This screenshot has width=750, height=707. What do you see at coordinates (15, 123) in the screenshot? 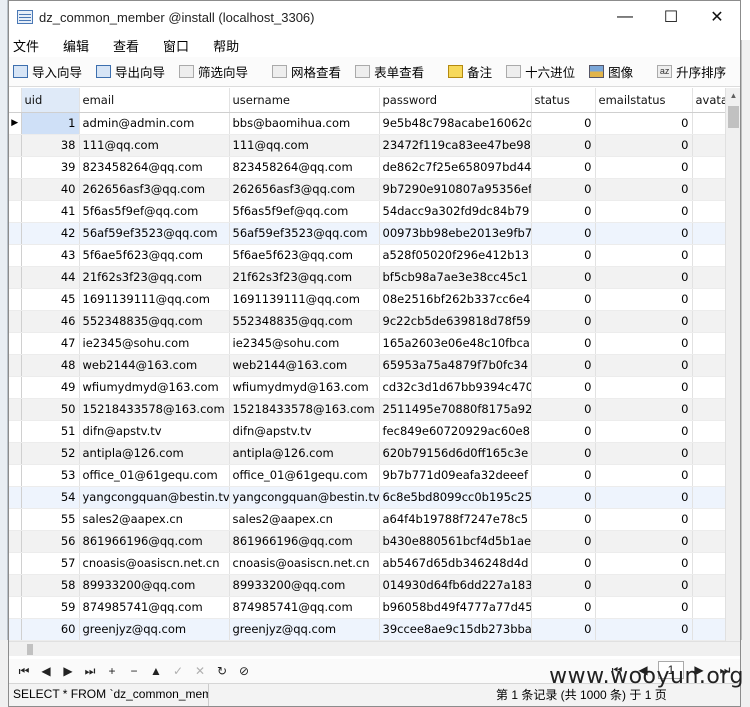
I see `row-indicator: ▶` at bounding box center [15, 123].